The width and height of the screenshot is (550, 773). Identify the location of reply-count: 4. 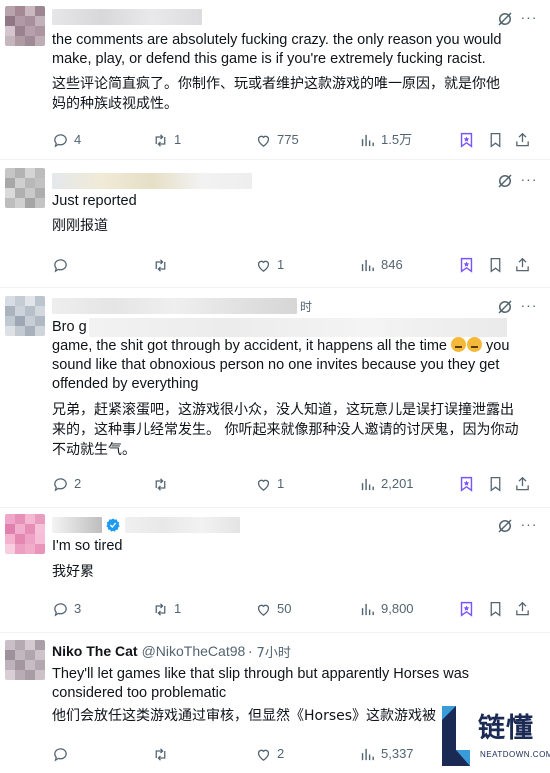
(78, 139).